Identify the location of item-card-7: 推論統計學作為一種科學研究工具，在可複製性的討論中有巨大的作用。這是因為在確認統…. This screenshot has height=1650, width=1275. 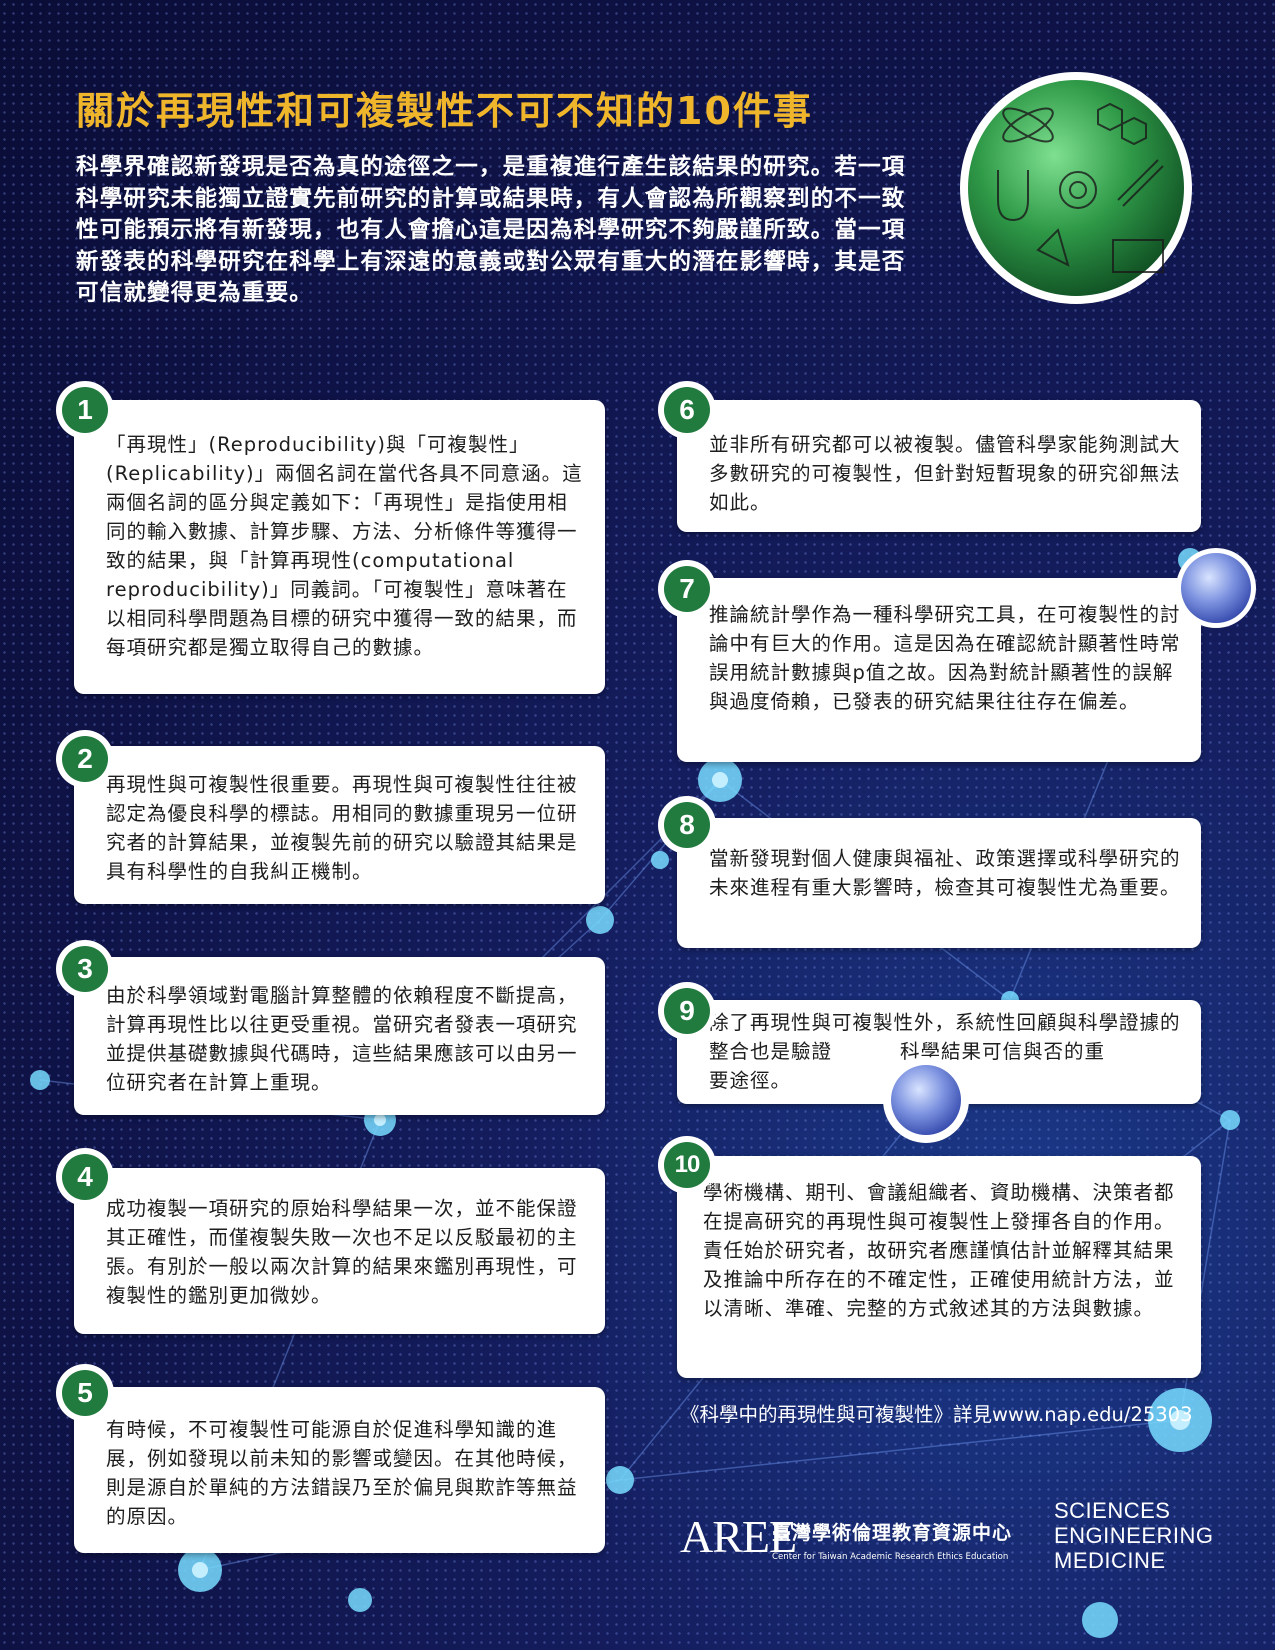
(939, 670).